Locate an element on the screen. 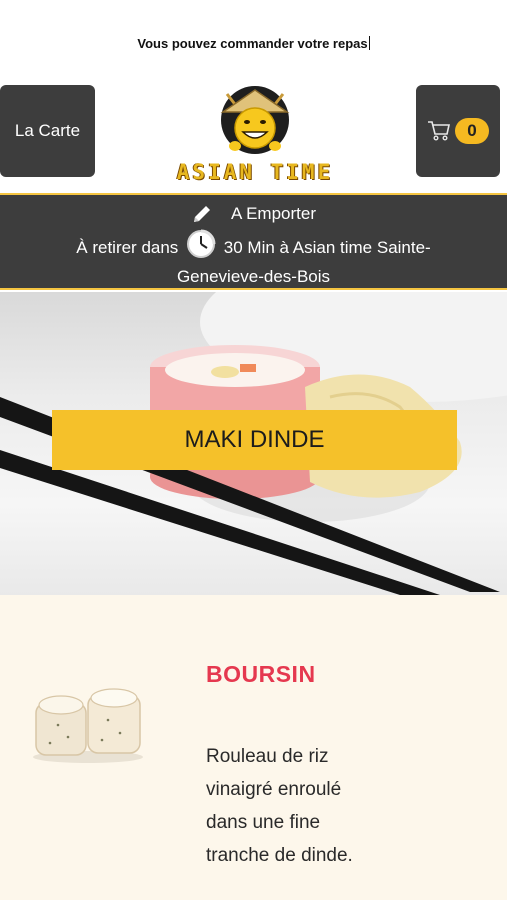 This screenshot has width=507, height=900. logo-text: ASIAN TIME is located at coordinates (255, 172).